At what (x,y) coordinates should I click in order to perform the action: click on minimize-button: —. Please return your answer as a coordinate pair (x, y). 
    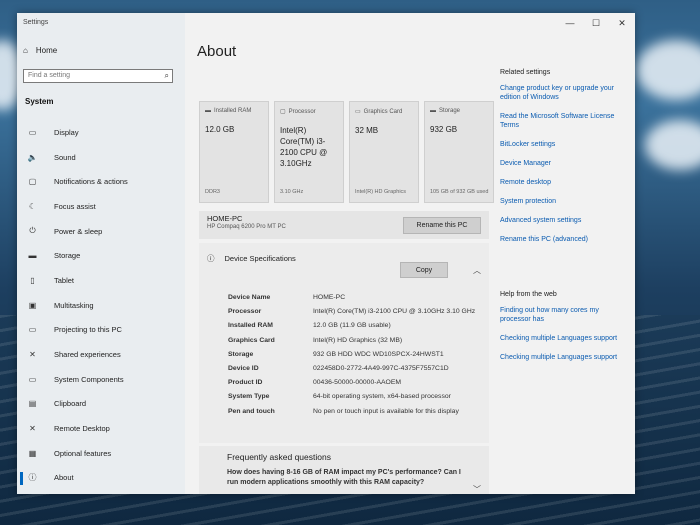
    Looking at the image, I should click on (570, 23).